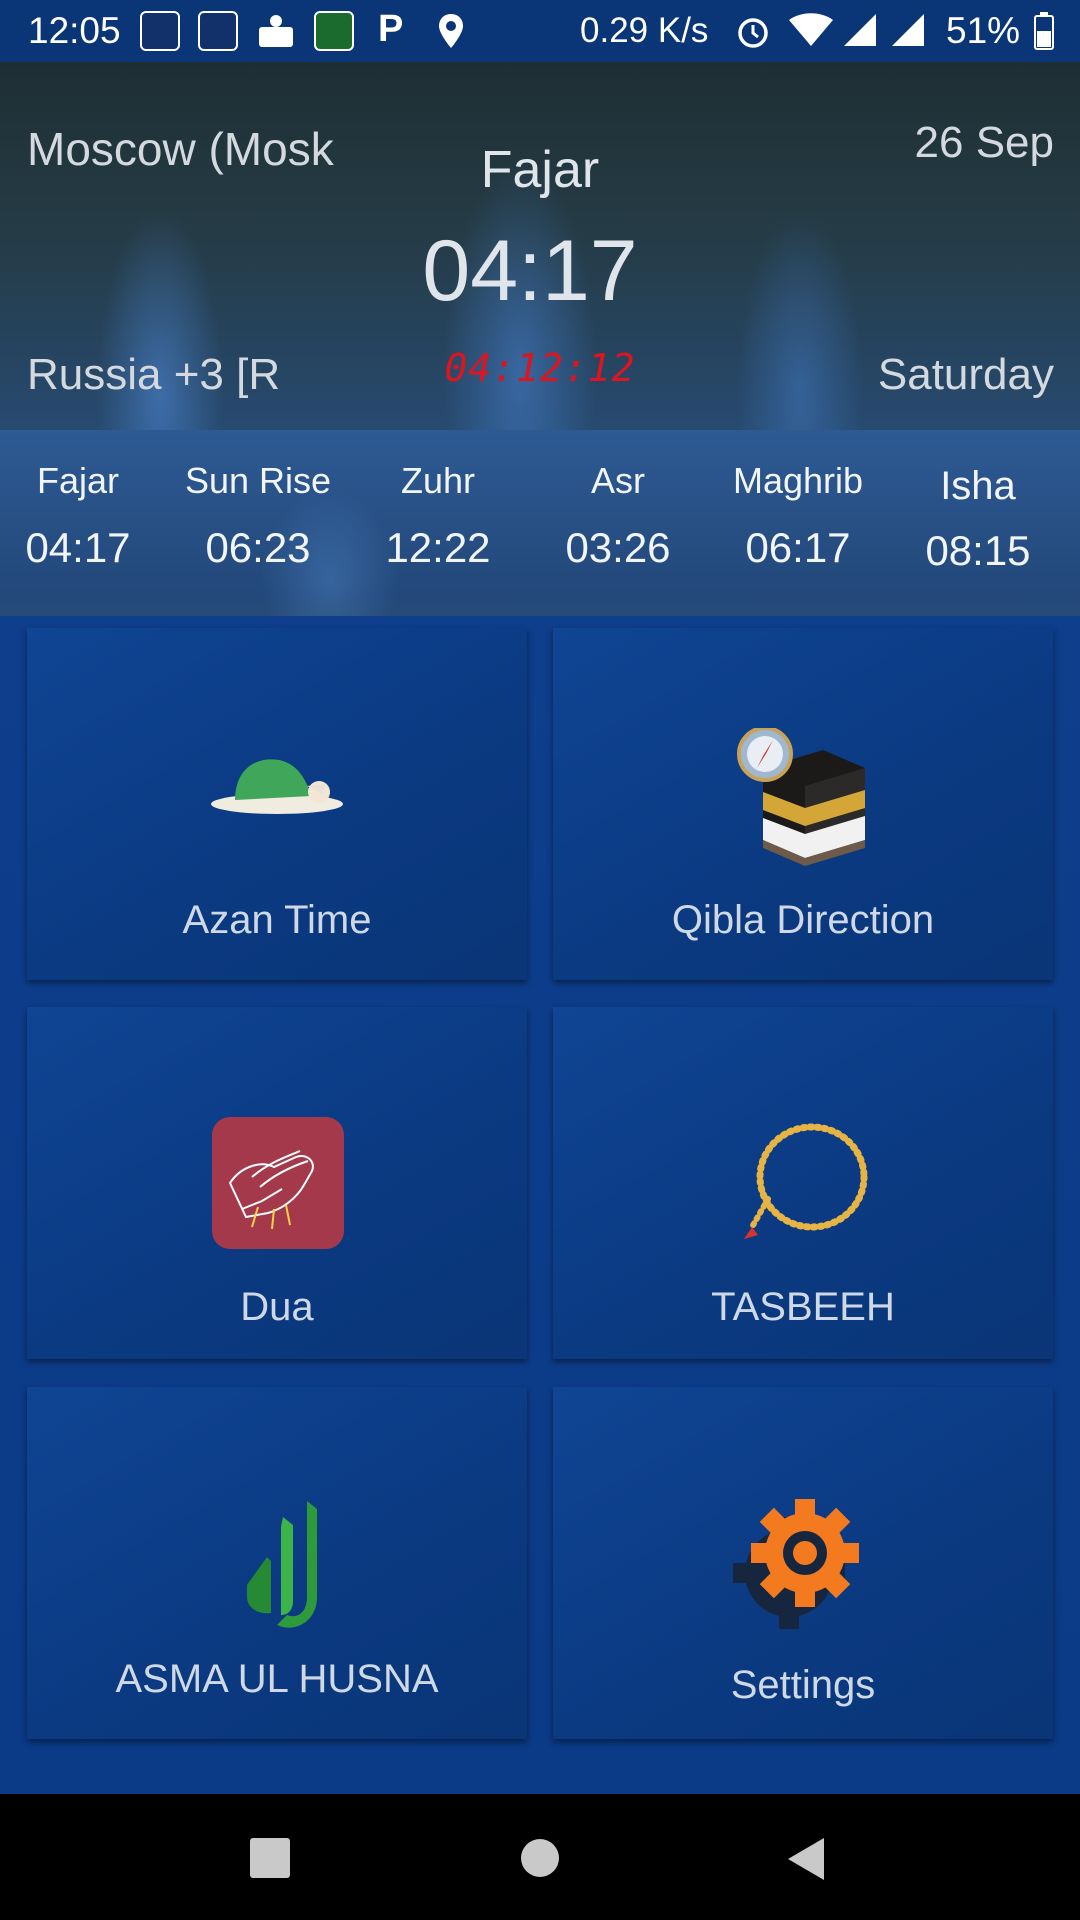  What do you see at coordinates (258, 480) in the screenshot?
I see `prayer-name: Sun Rise` at bounding box center [258, 480].